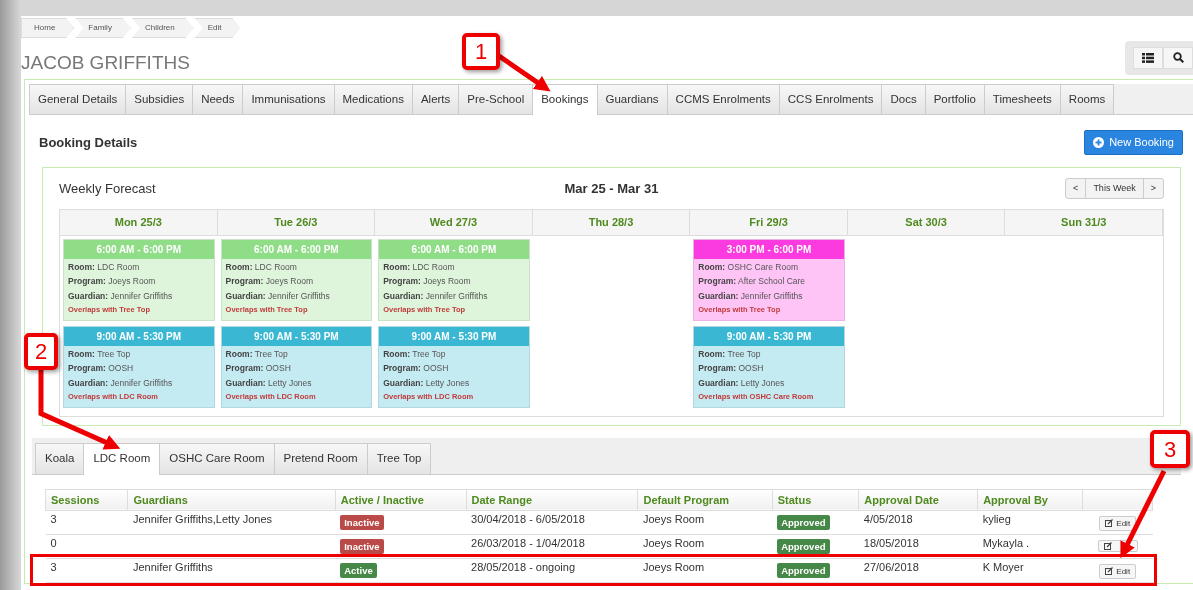 The height and width of the screenshot is (590, 1193). What do you see at coordinates (528, 542) in the screenshot?
I see `table-cell: 26/03/2018 - 1/04/2018` at bounding box center [528, 542].